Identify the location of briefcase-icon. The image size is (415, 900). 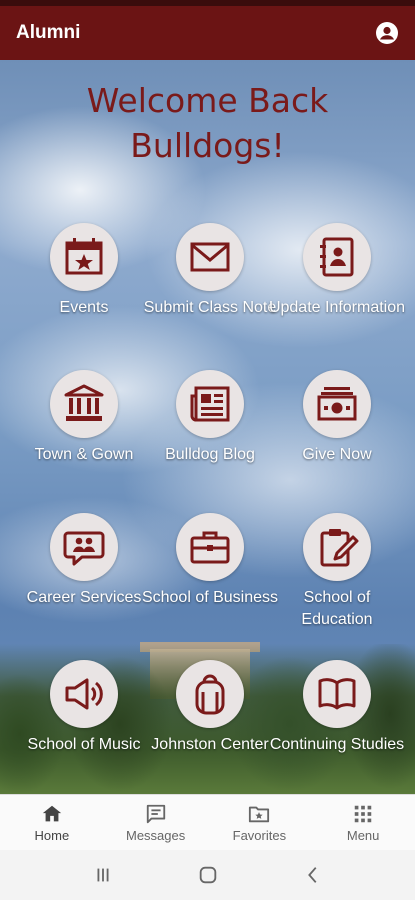
(210, 547).